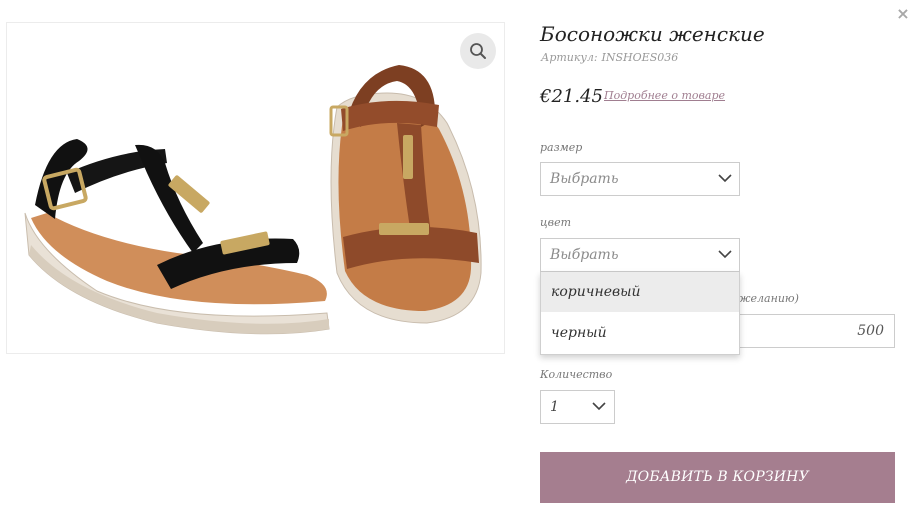  I want to click on zoom-button, so click(478, 51).